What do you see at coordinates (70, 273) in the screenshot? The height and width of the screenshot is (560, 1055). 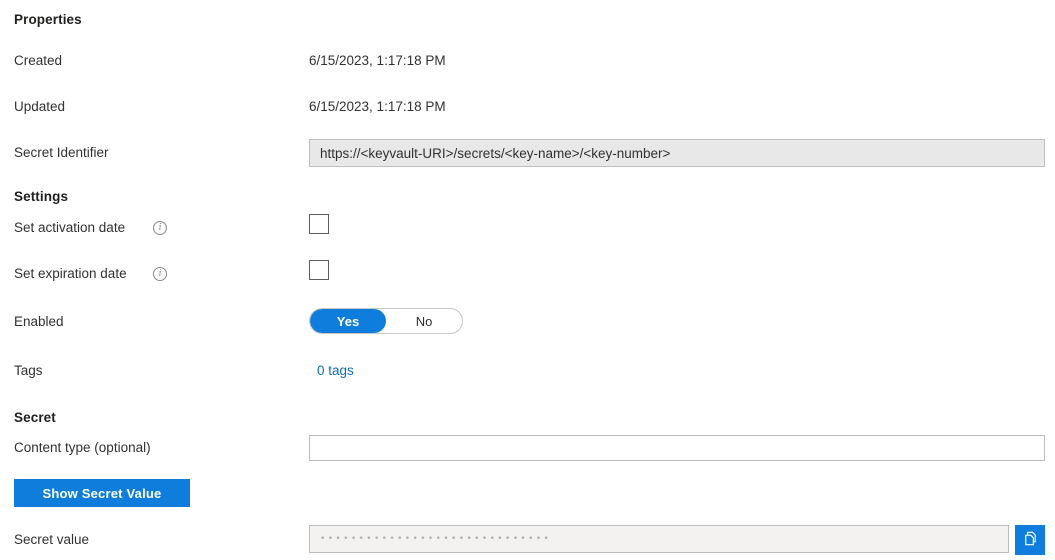 I see `set-expiration-date-label: Set expiration date` at bounding box center [70, 273].